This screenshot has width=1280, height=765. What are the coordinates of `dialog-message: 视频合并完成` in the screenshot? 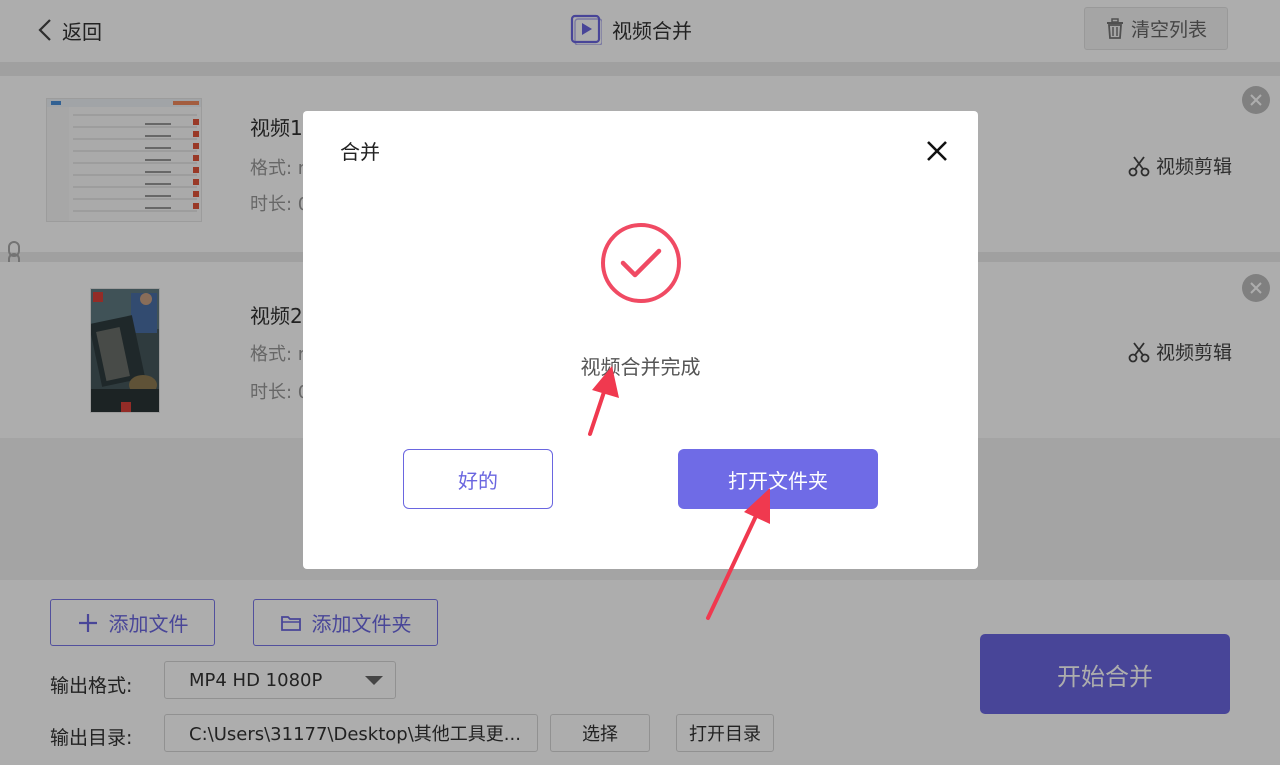 It's located at (640, 367).